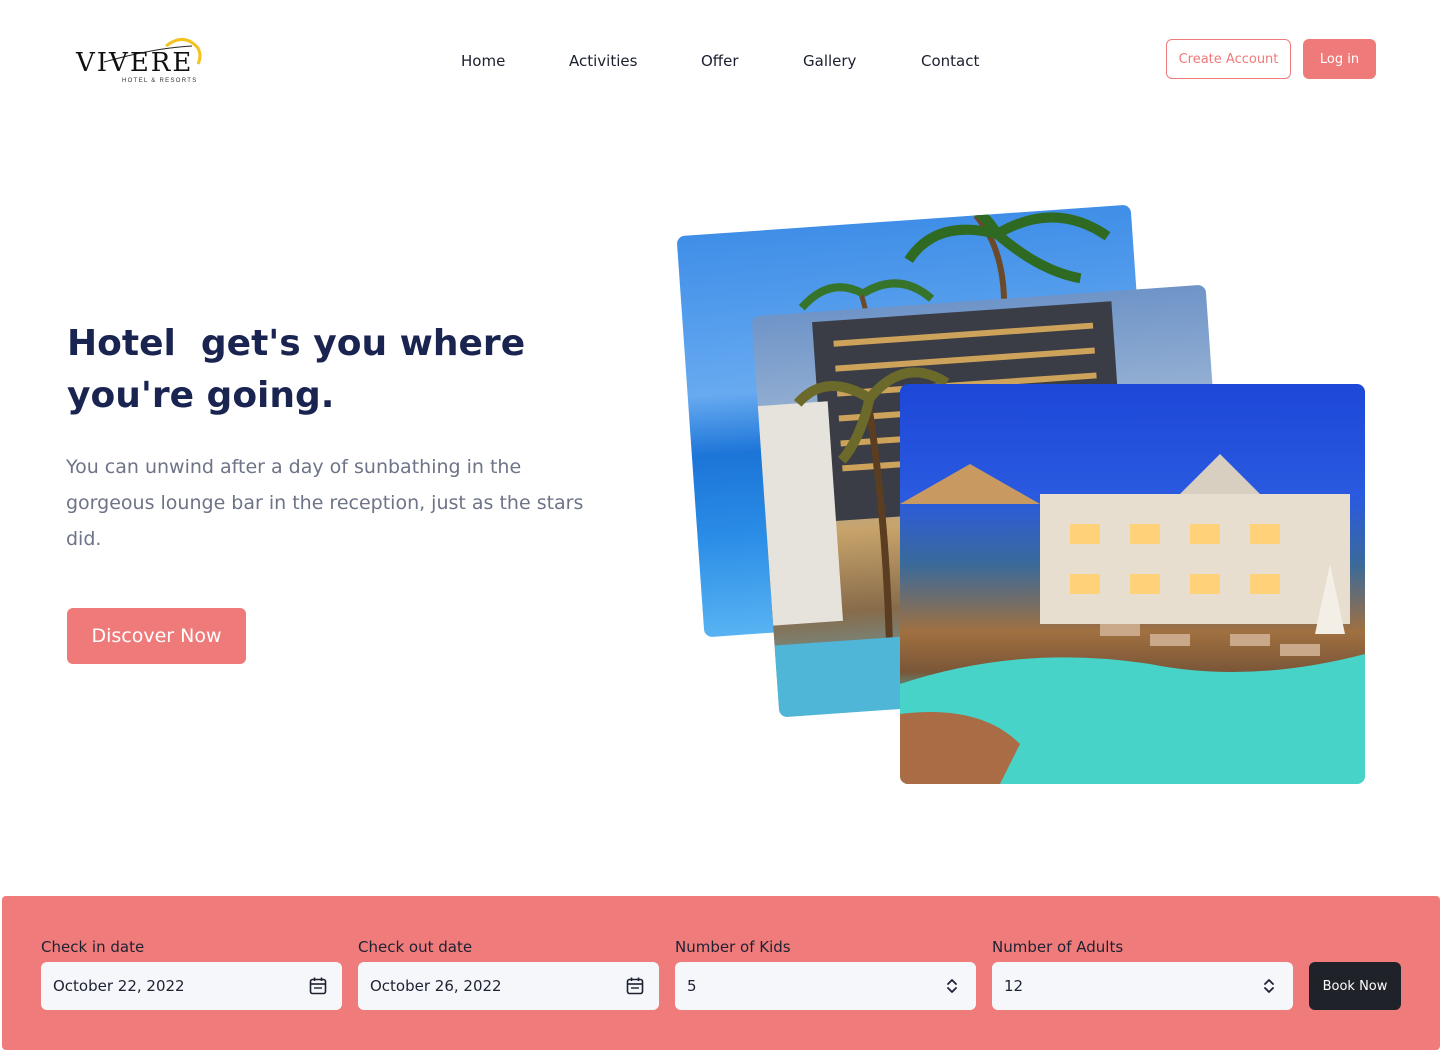  What do you see at coordinates (415, 947) in the screenshot?
I see `check-out-label: Check out date` at bounding box center [415, 947].